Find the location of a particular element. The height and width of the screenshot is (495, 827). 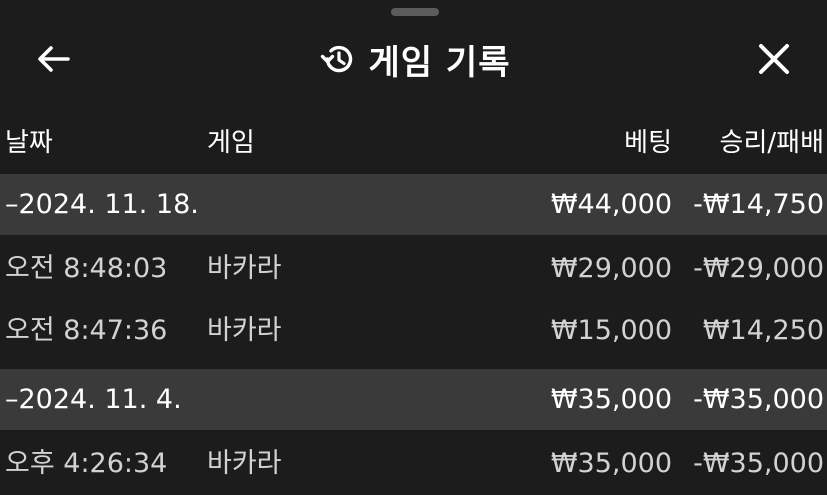

group-result-total: -₩14,750 is located at coordinates (758, 204).